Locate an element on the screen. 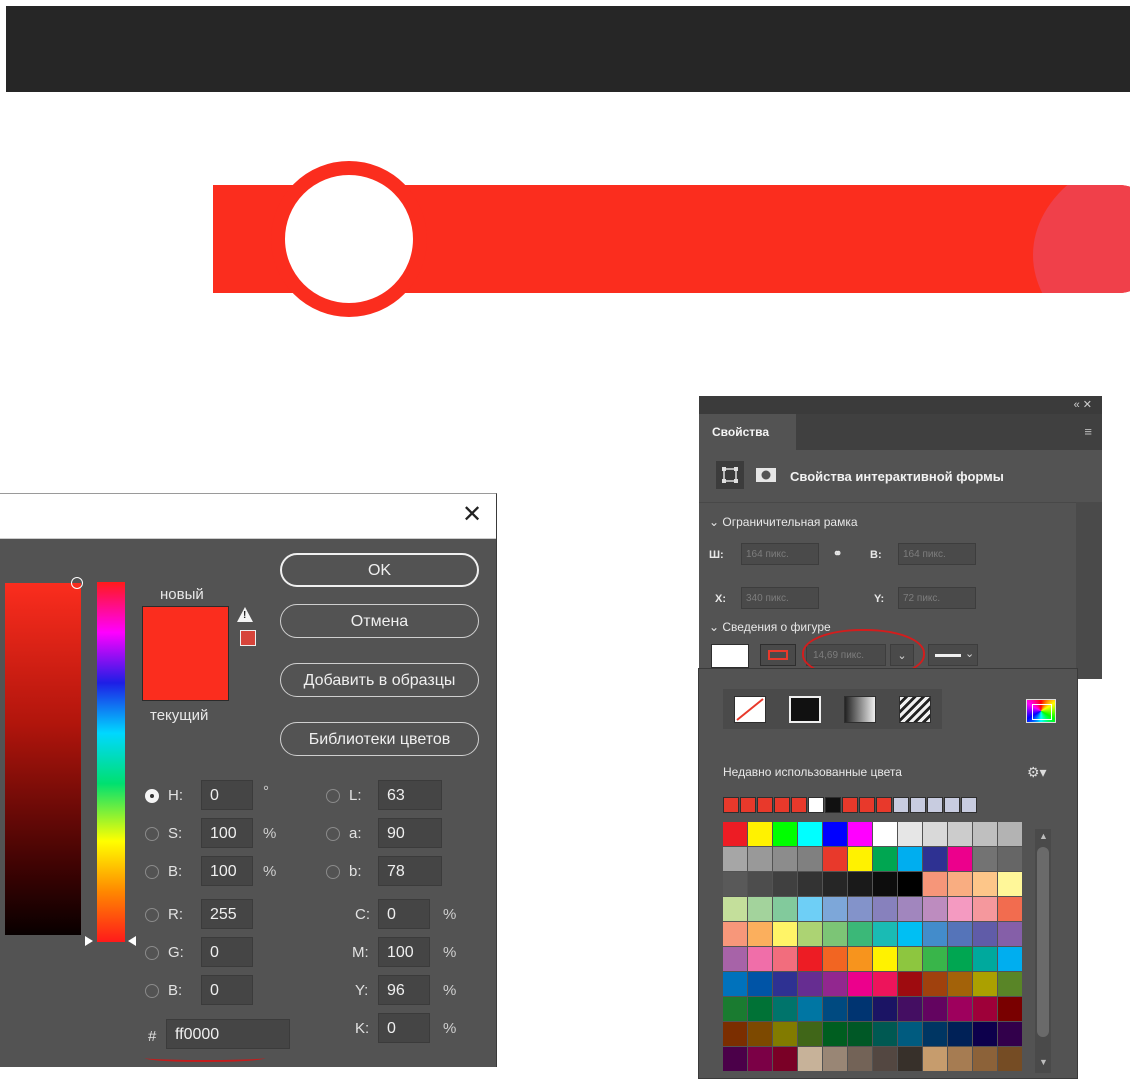  no-color-icon is located at coordinates (750, 709).